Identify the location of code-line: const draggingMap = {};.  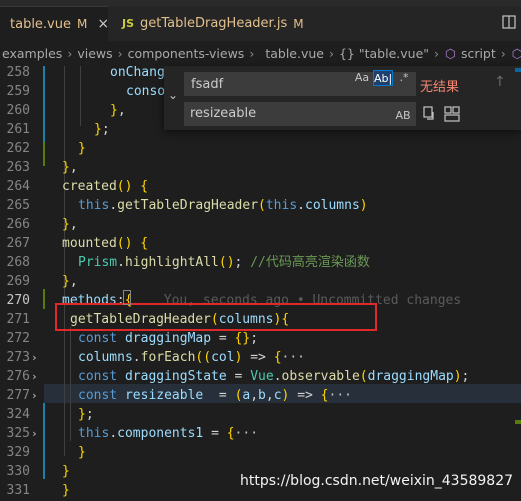
(168, 338).